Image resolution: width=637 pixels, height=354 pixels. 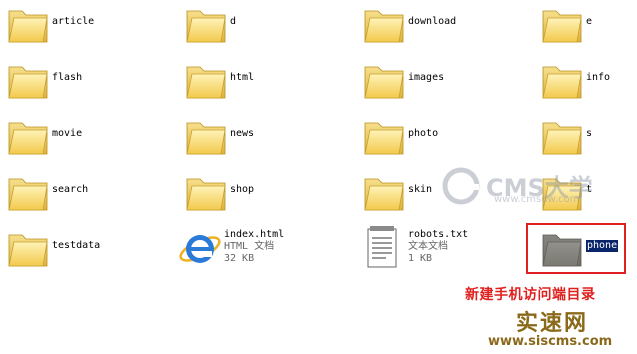 I want to click on folder-label: s, so click(x=589, y=133).